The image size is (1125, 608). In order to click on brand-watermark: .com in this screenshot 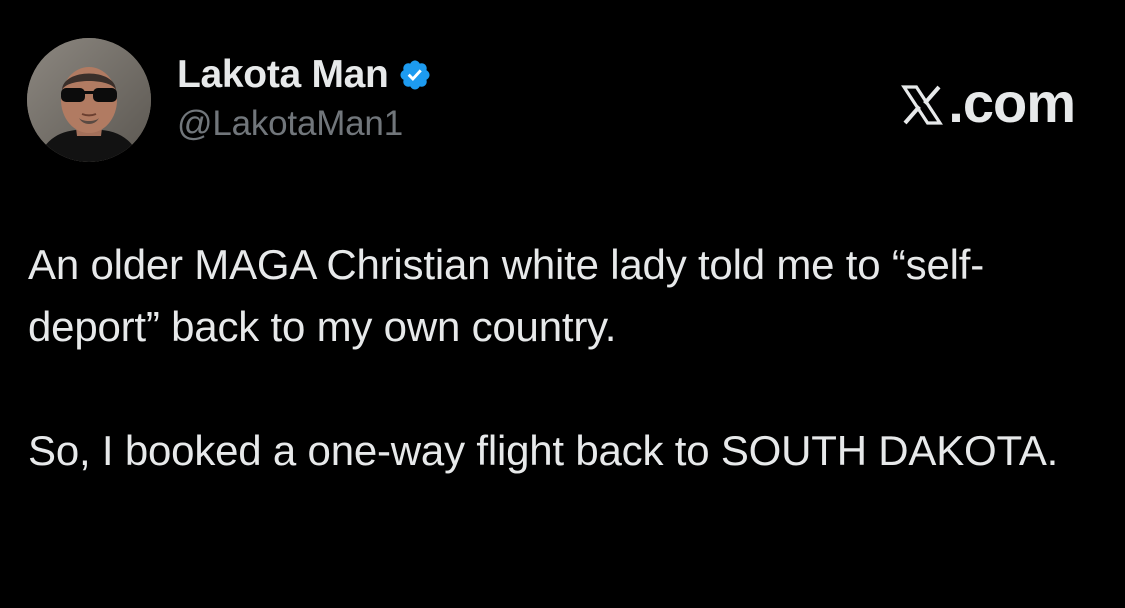, I will do `click(987, 102)`.